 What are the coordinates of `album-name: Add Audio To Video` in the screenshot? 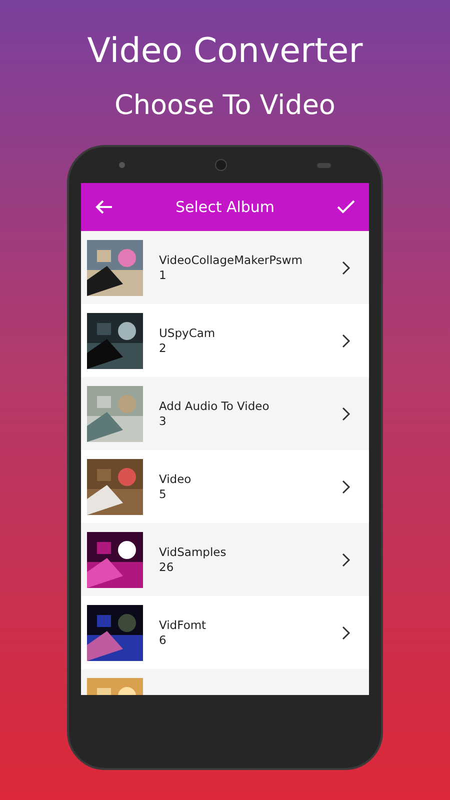 It's located at (214, 406).